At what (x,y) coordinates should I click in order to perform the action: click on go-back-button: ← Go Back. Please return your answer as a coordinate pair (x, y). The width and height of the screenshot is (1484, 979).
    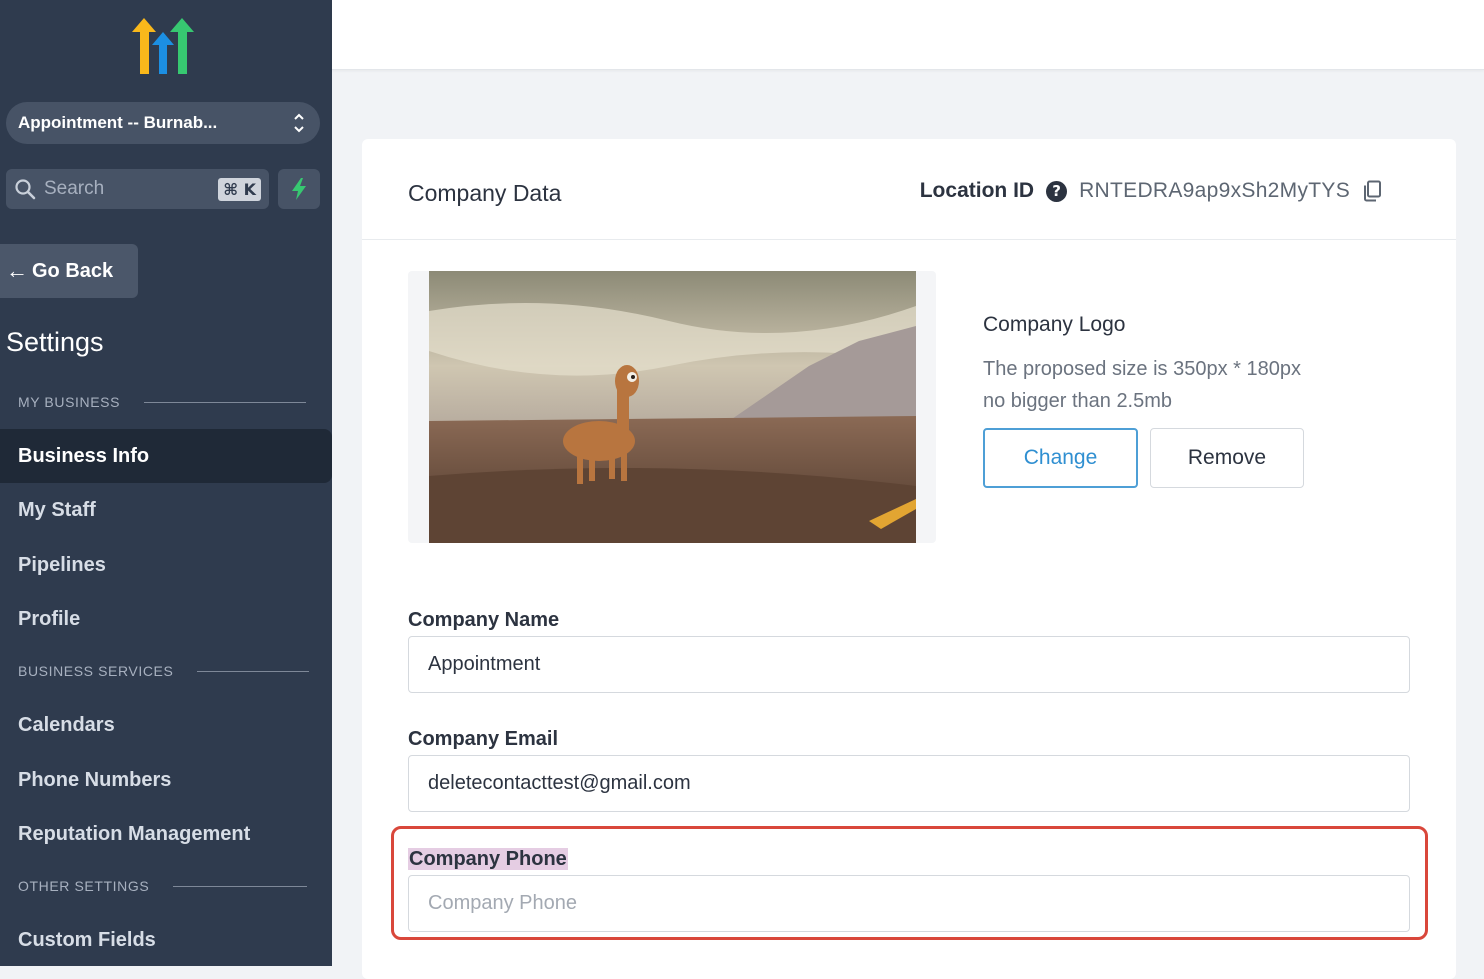
    Looking at the image, I should click on (69, 271).